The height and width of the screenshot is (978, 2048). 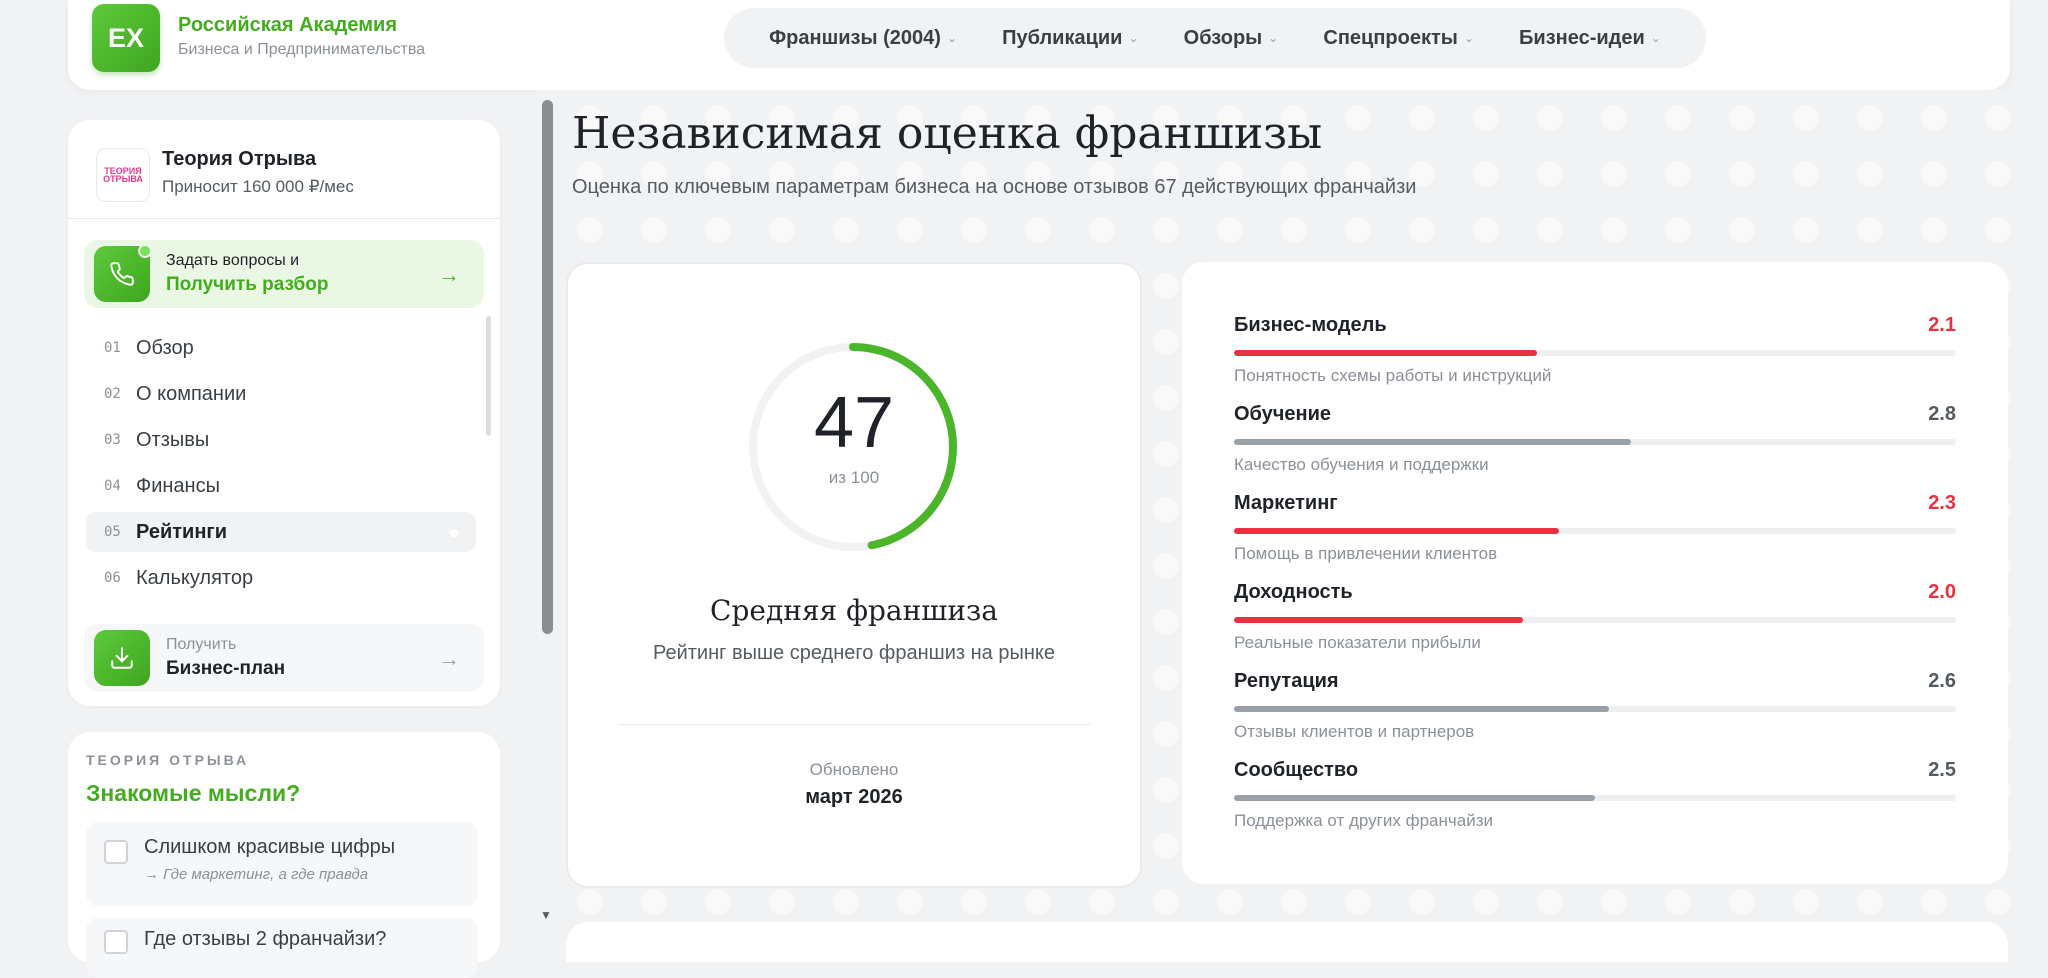 I want to click on ask-questions-button: Задать вопросы и Получить разбор →, so click(x=284, y=274).